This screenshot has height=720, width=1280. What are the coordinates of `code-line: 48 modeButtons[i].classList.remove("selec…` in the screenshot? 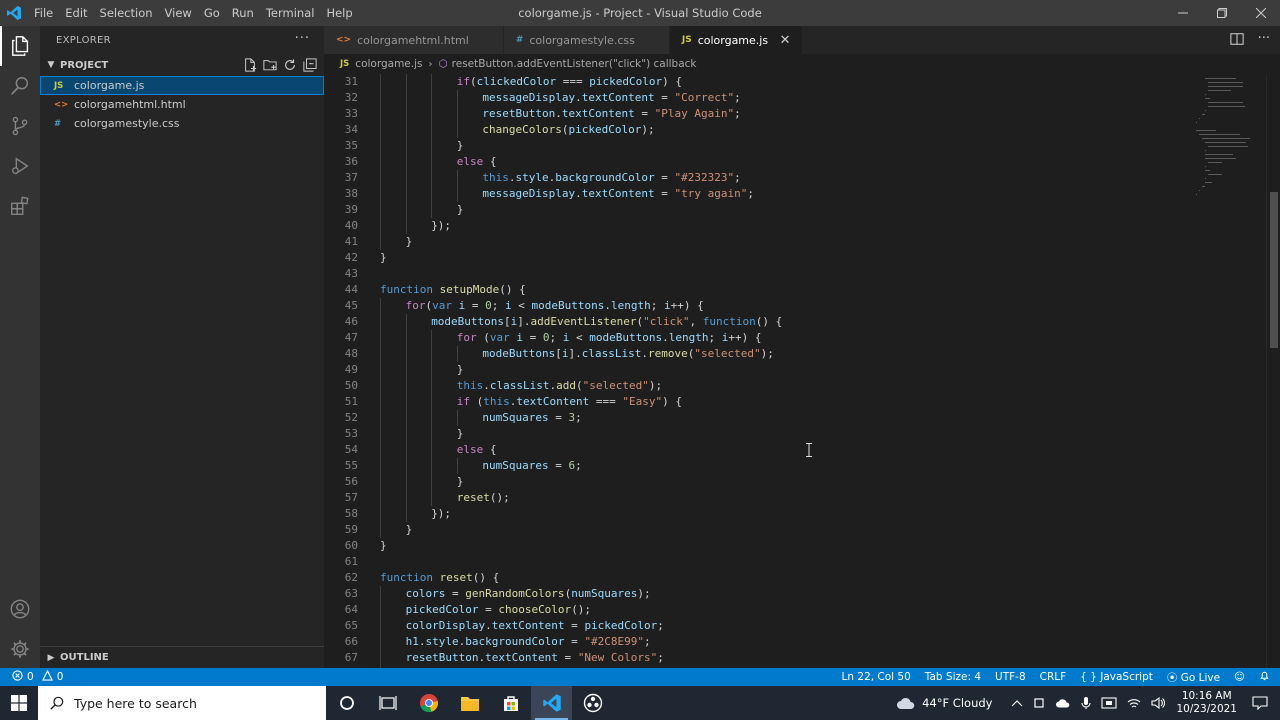 It's located at (759, 354).